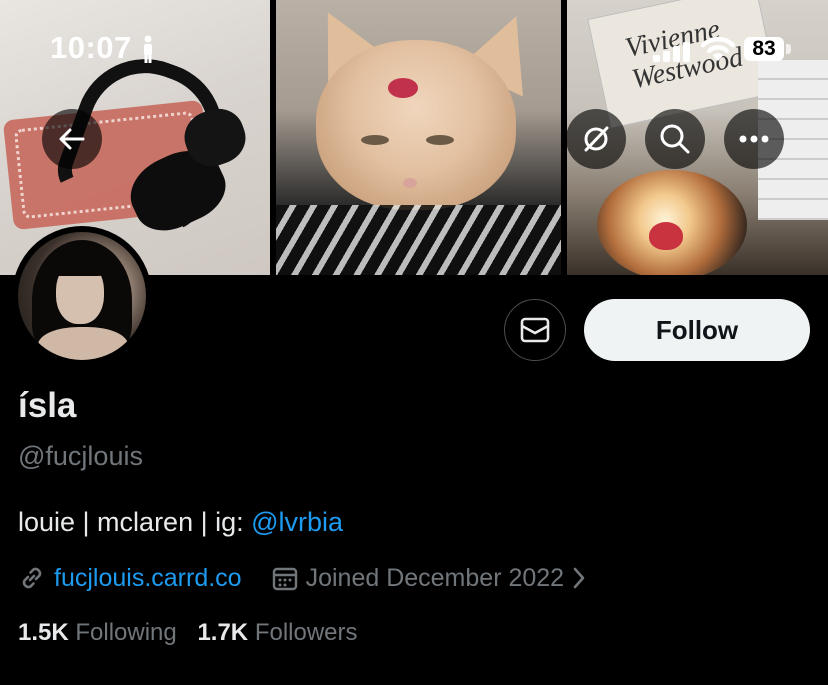 The width and height of the screenshot is (828, 685). I want to click on following-link: 1.5K Following, so click(97, 632).